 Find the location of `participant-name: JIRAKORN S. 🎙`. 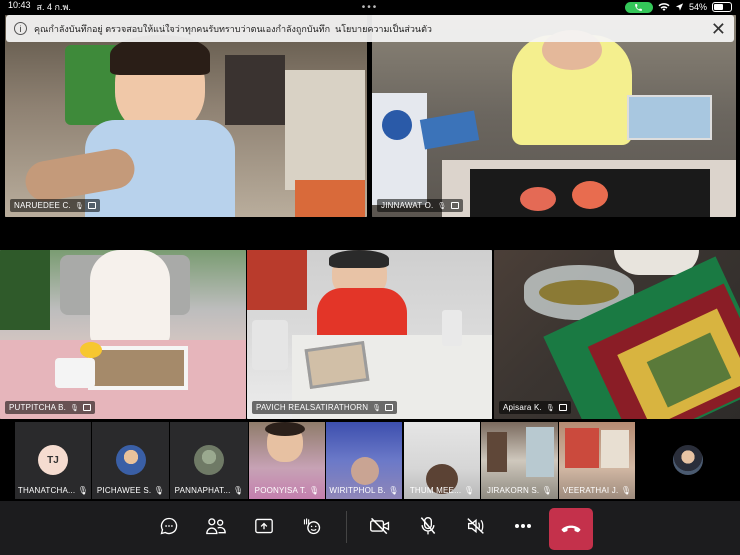

participant-name: JIRAKORN S. 🎙 is located at coordinates (519, 490).